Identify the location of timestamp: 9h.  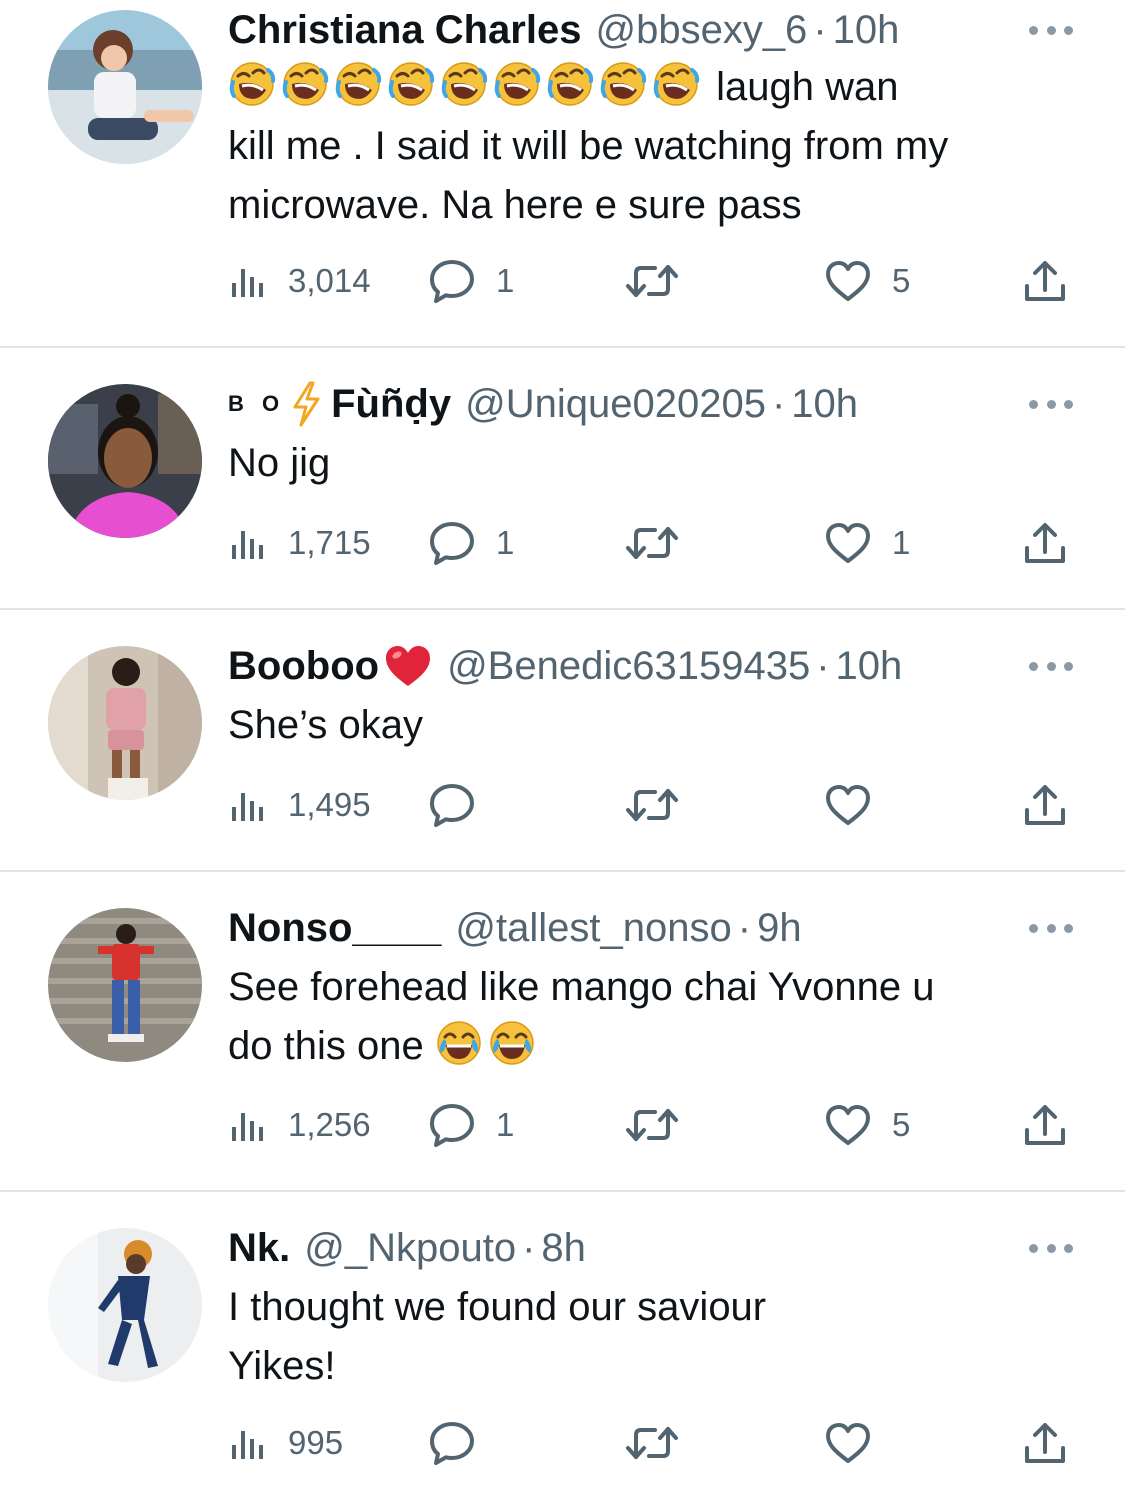
(779, 928).